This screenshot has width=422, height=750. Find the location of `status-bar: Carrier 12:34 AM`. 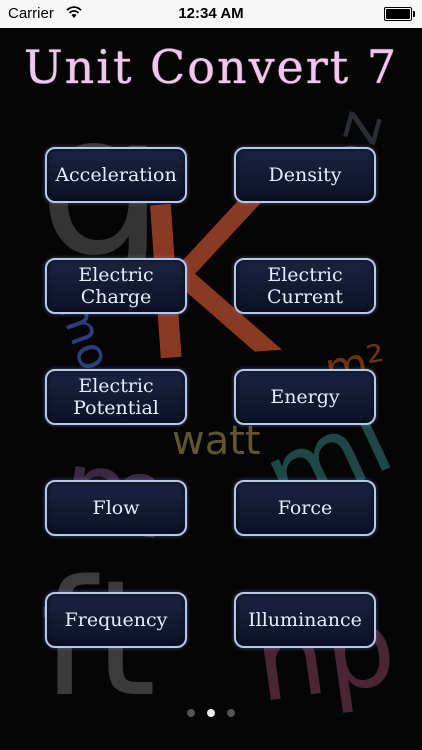

status-bar: Carrier 12:34 AM is located at coordinates (211, 14).